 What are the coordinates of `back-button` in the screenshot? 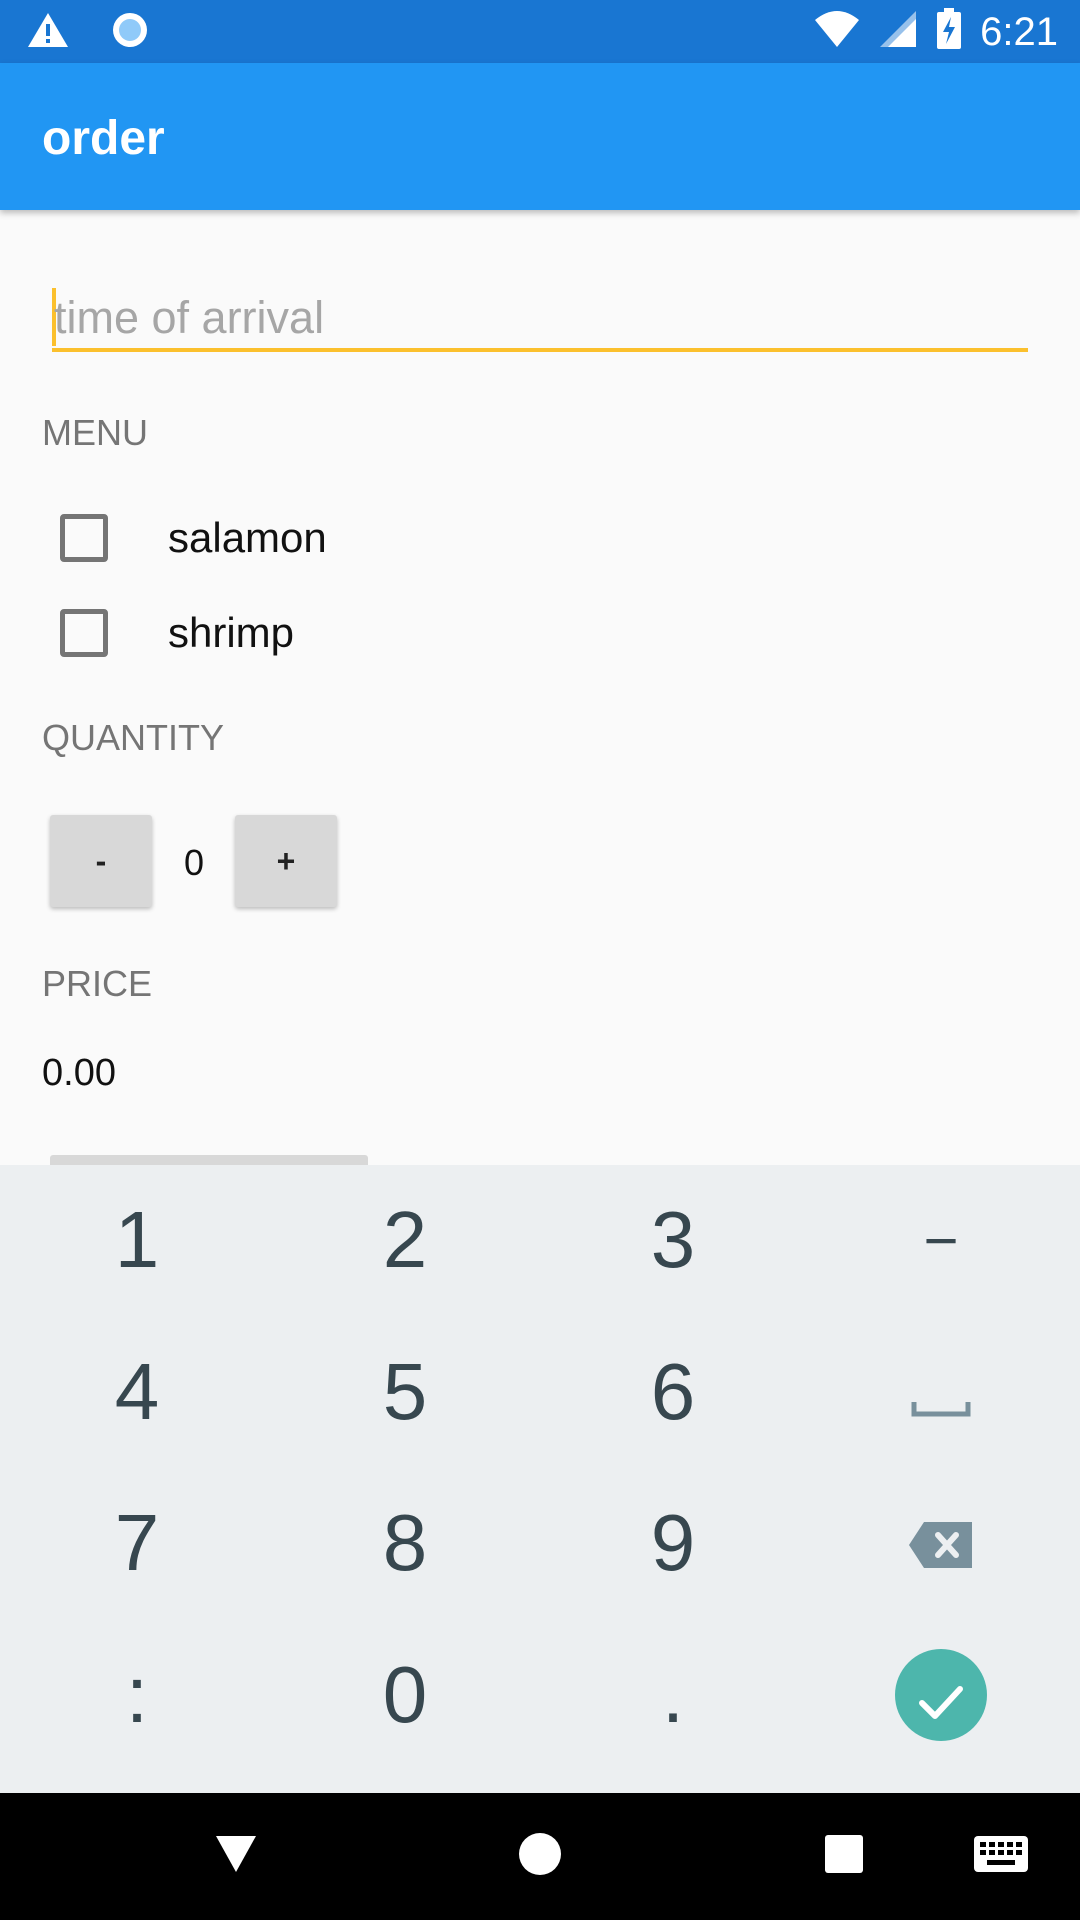 It's located at (236, 1856).